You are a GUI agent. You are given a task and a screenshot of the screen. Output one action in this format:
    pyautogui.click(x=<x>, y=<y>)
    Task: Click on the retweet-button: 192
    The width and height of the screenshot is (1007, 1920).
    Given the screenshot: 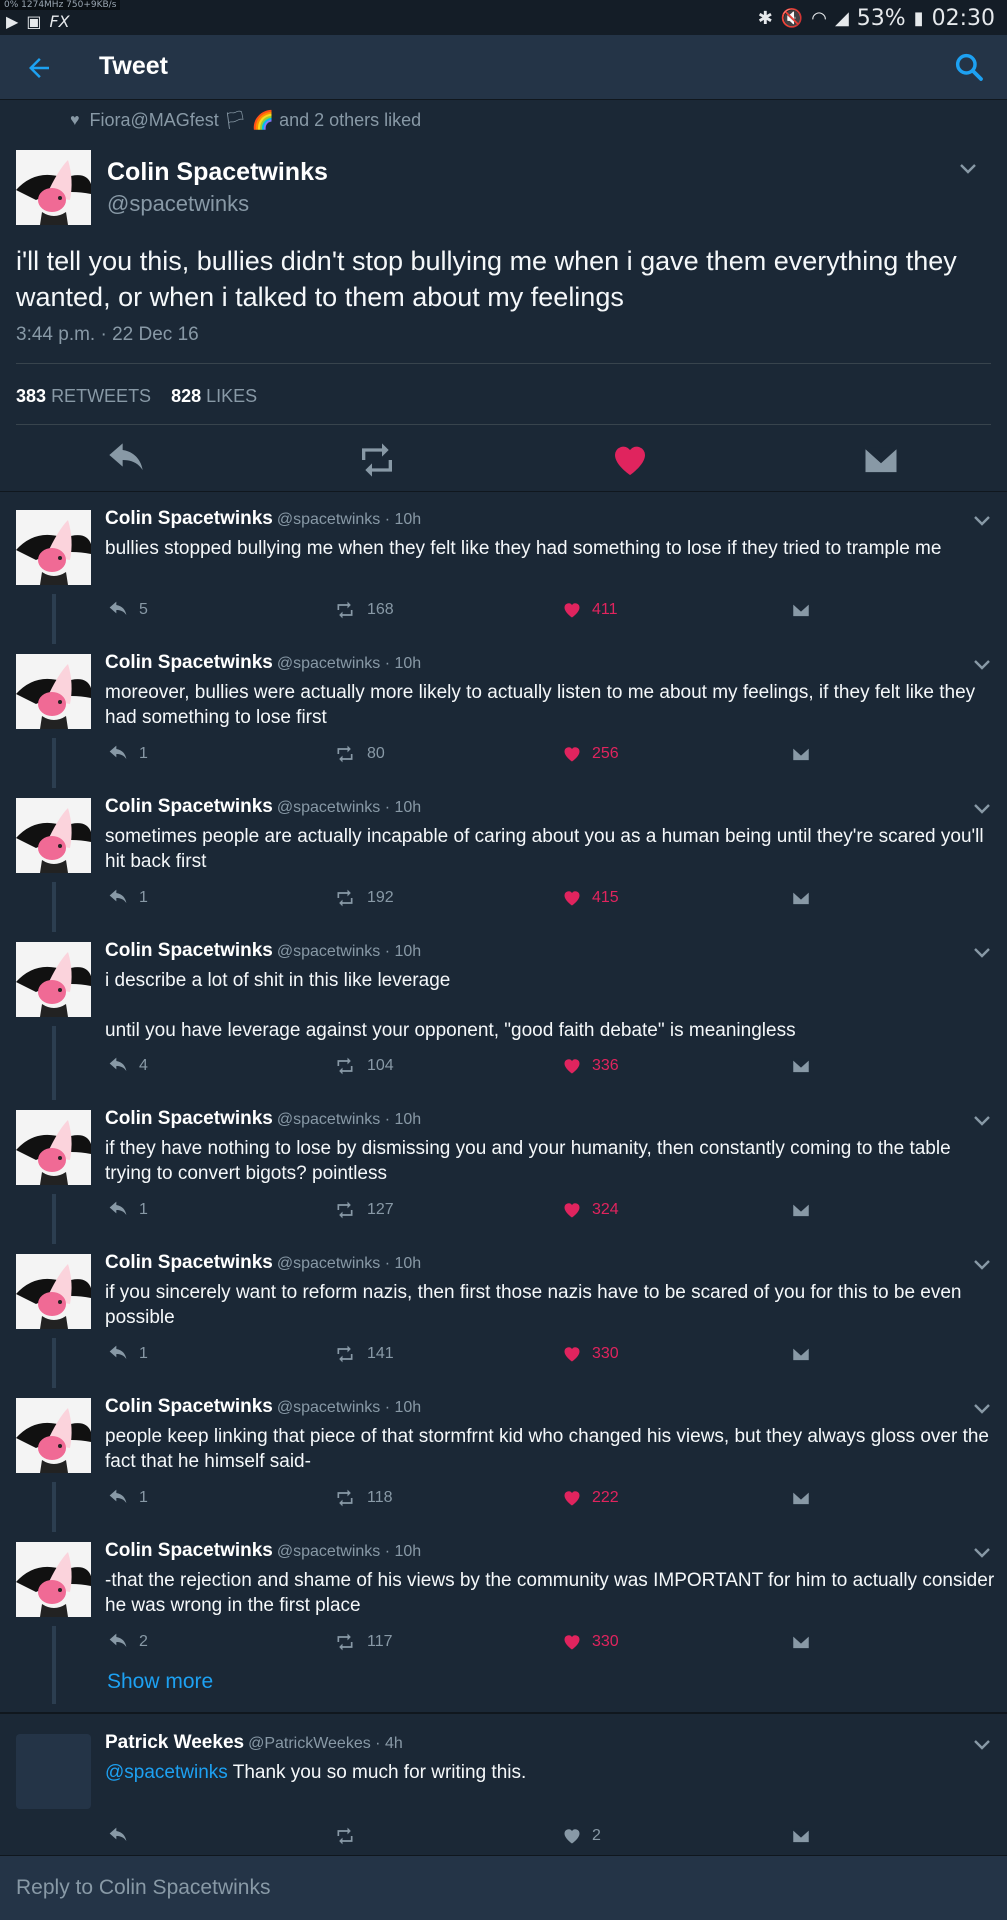 What is the action you would take?
    pyautogui.click(x=363, y=898)
    